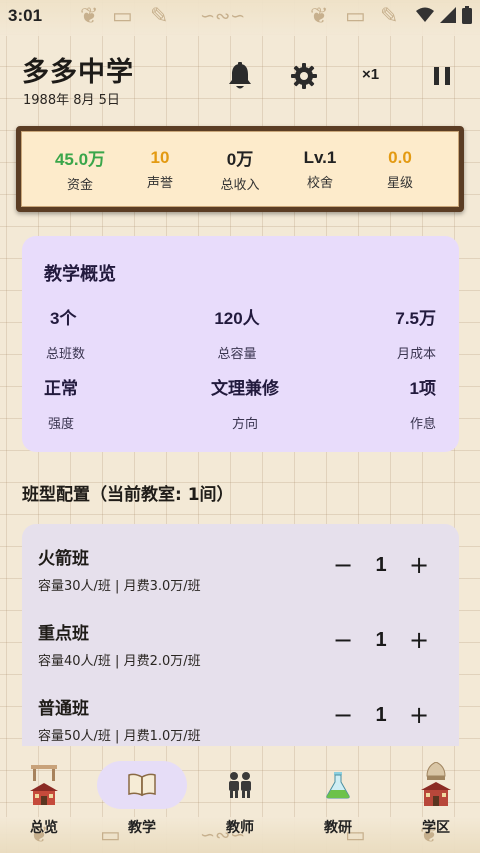  Describe the element at coordinates (119, 736) in the screenshot. I see `class-desc: 容量50人/班 | 月费1.0万/班` at that location.